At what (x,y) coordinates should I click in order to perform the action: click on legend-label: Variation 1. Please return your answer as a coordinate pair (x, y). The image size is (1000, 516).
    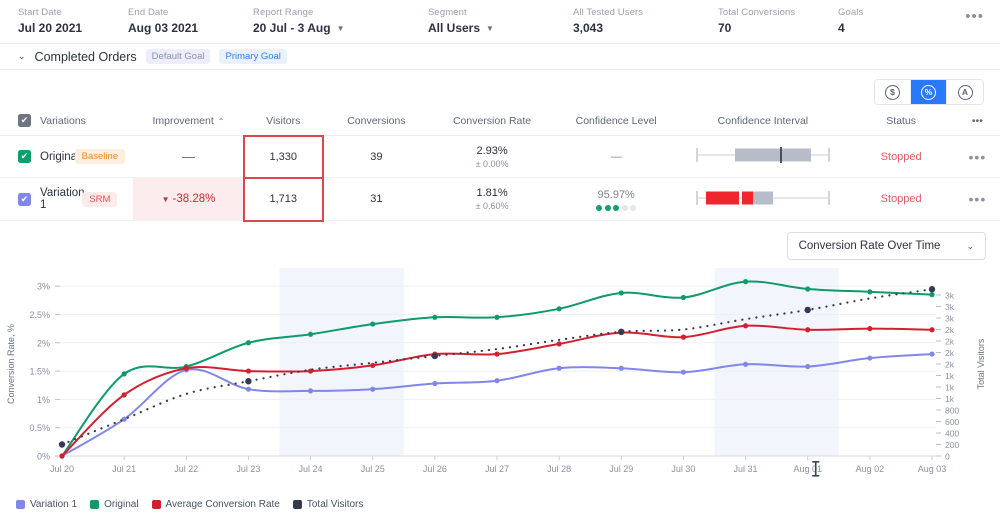
    Looking at the image, I should click on (54, 504).